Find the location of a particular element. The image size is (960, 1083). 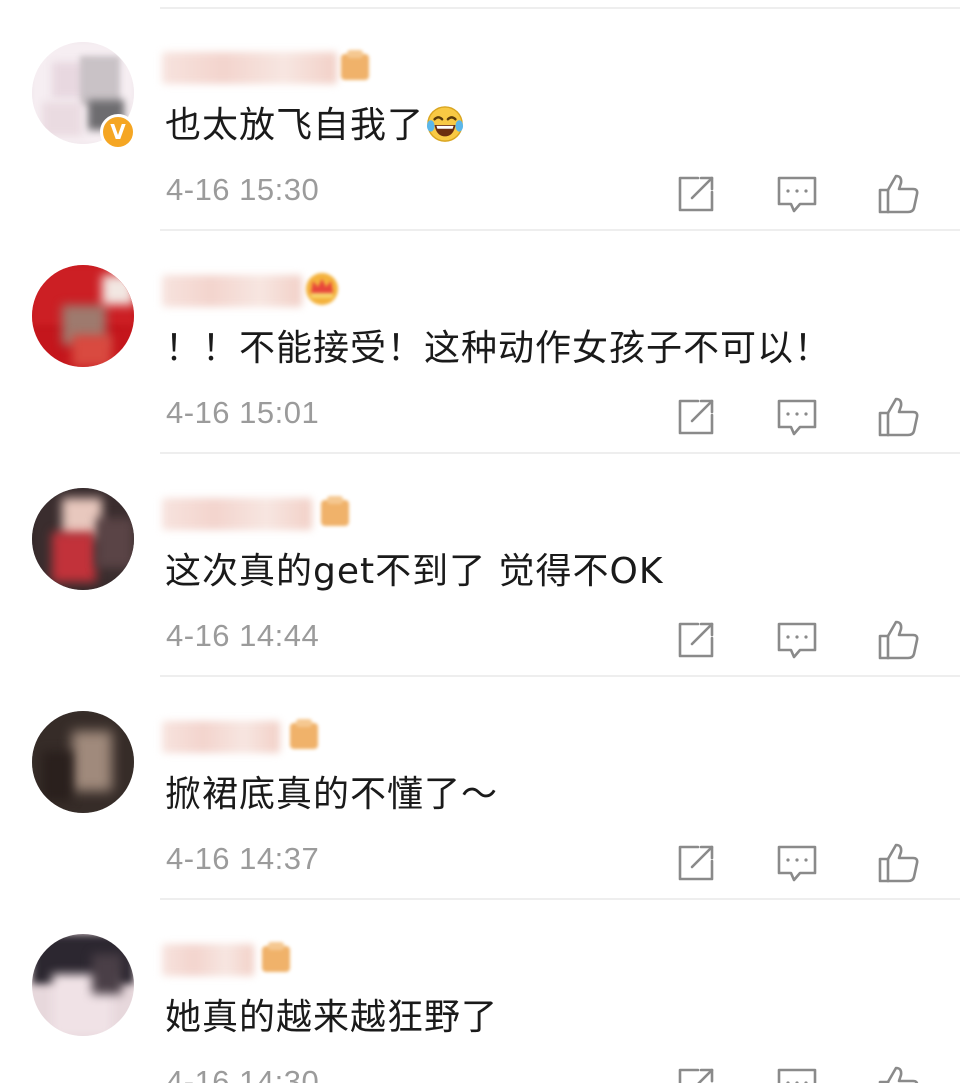

comment-timestamp: 4-16 14:44 is located at coordinates (243, 635).